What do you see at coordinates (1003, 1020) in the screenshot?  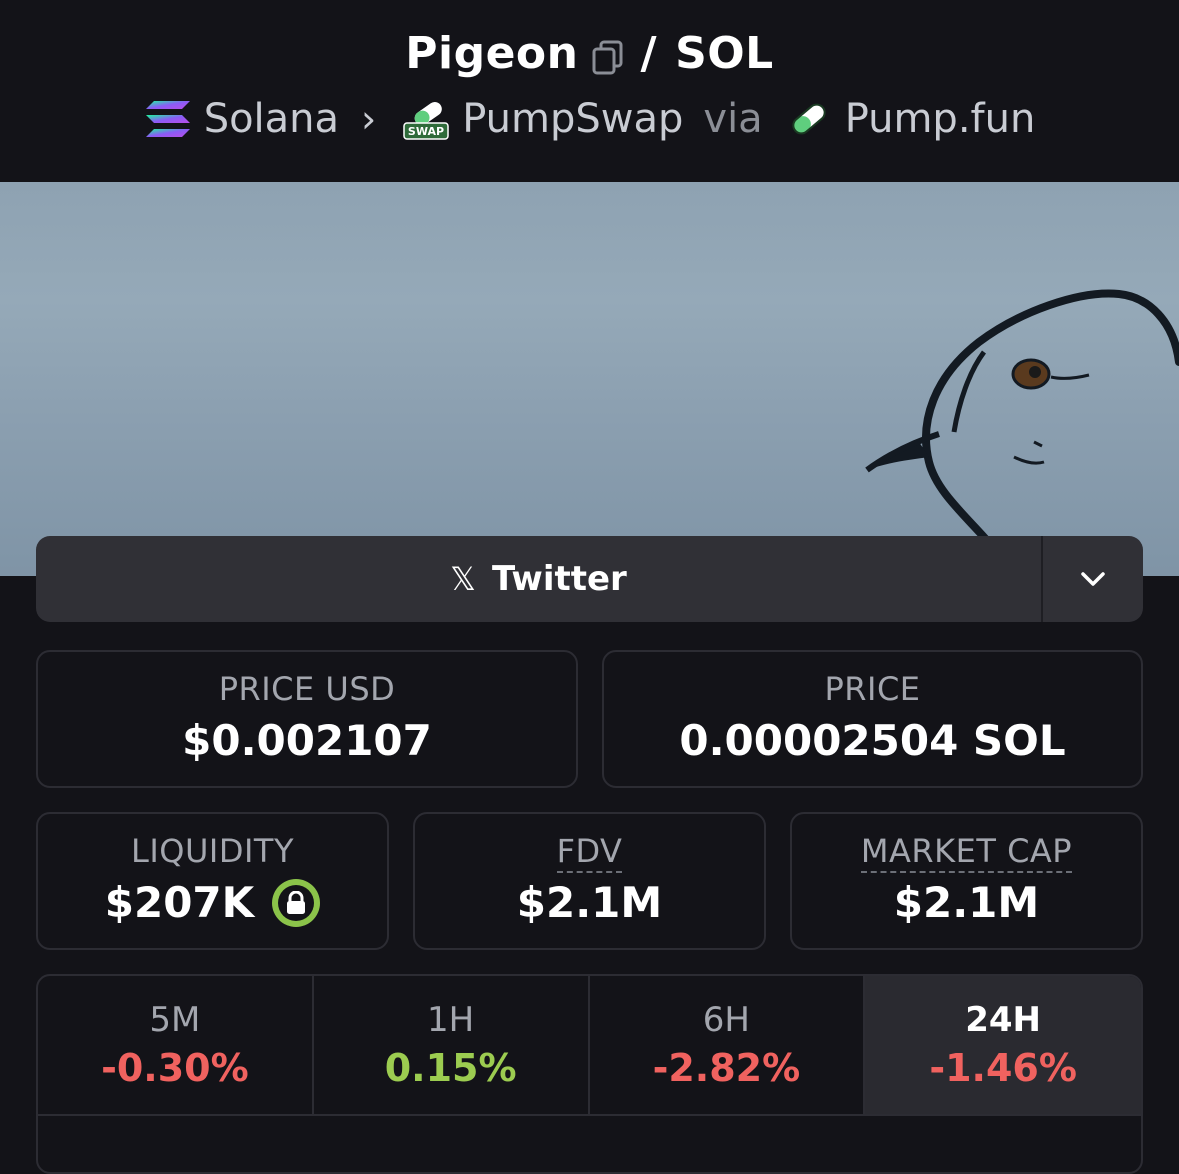 I see `tab-period: 24H` at bounding box center [1003, 1020].